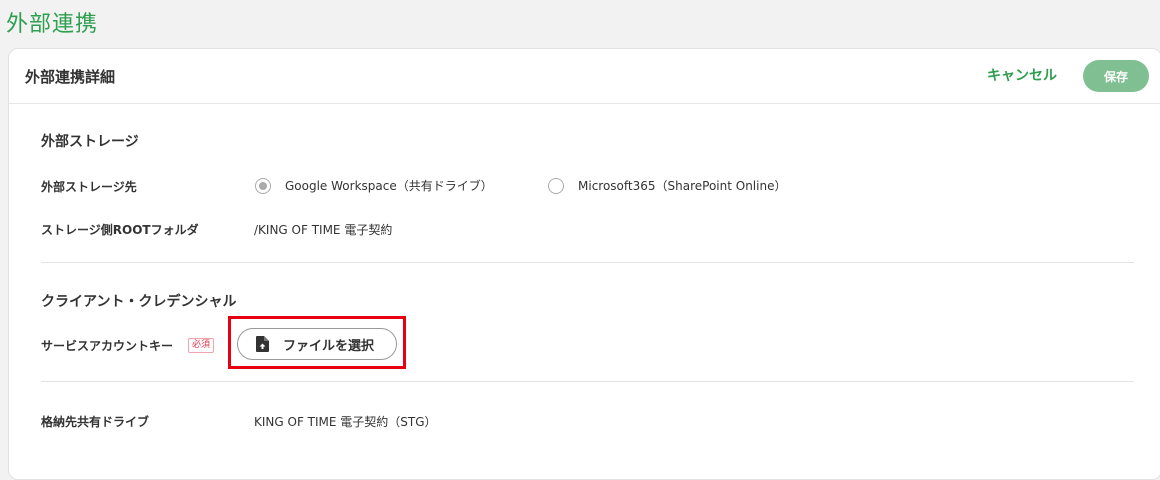 The width and height of the screenshot is (1160, 480). What do you see at coordinates (584, 76) in the screenshot?
I see `card-header: 外部連携詳細 キャンセル 保存` at bounding box center [584, 76].